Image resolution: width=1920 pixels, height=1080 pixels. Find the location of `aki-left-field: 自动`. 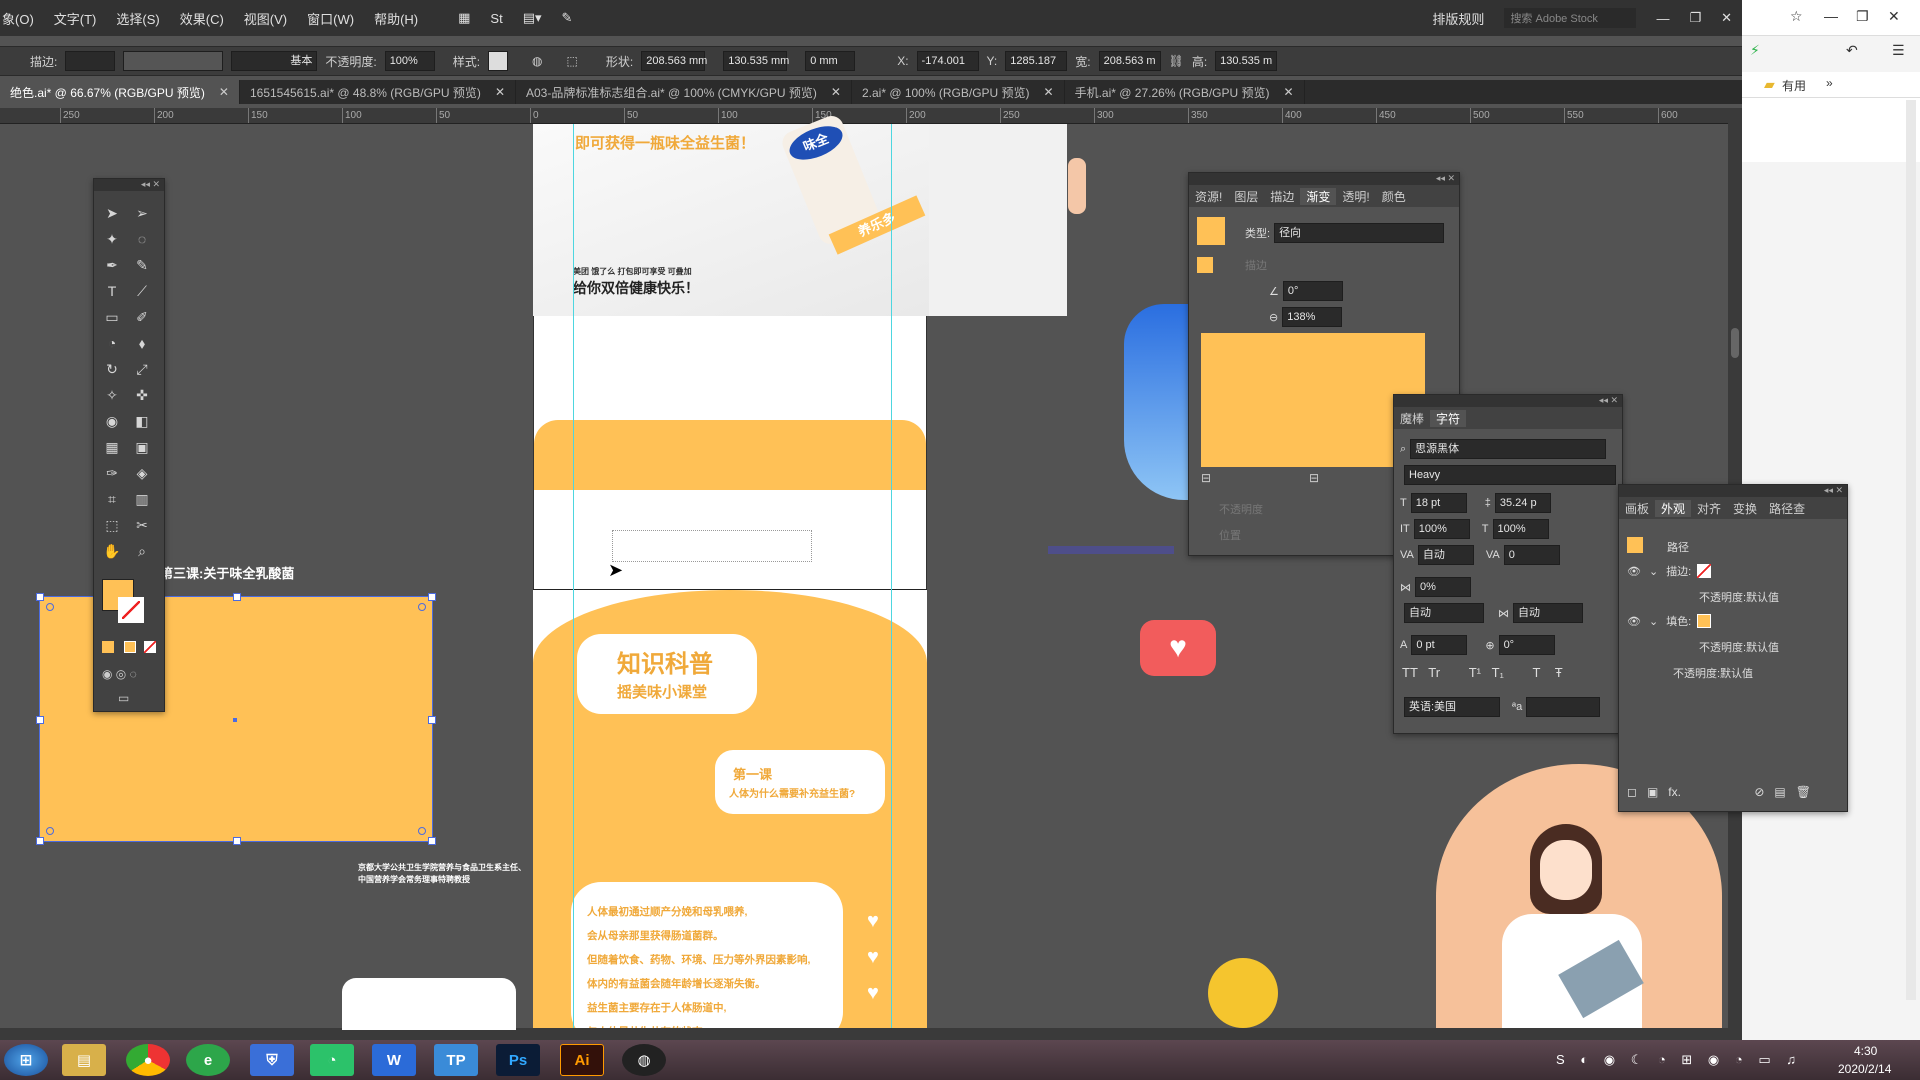

aki-left-field: 自动 is located at coordinates (1444, 613).